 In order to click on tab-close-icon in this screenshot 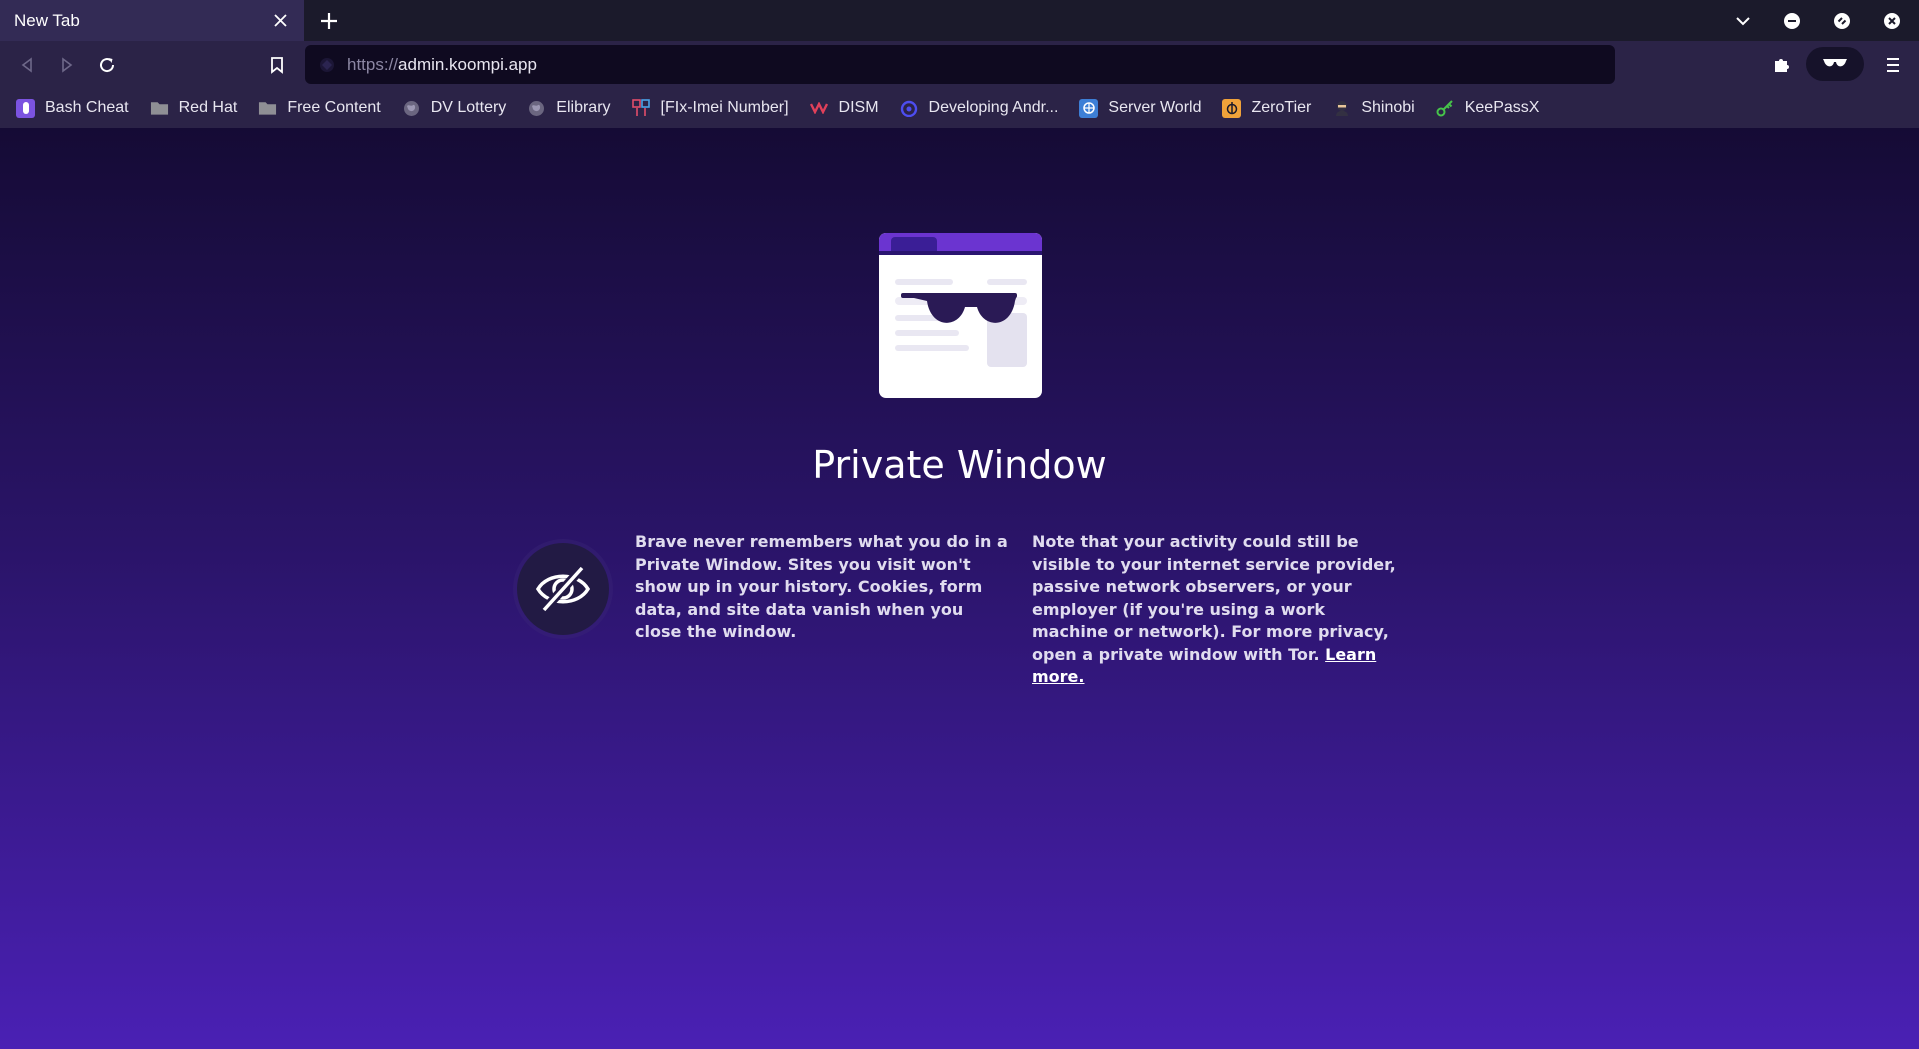, I will do `click(280, 21)`.